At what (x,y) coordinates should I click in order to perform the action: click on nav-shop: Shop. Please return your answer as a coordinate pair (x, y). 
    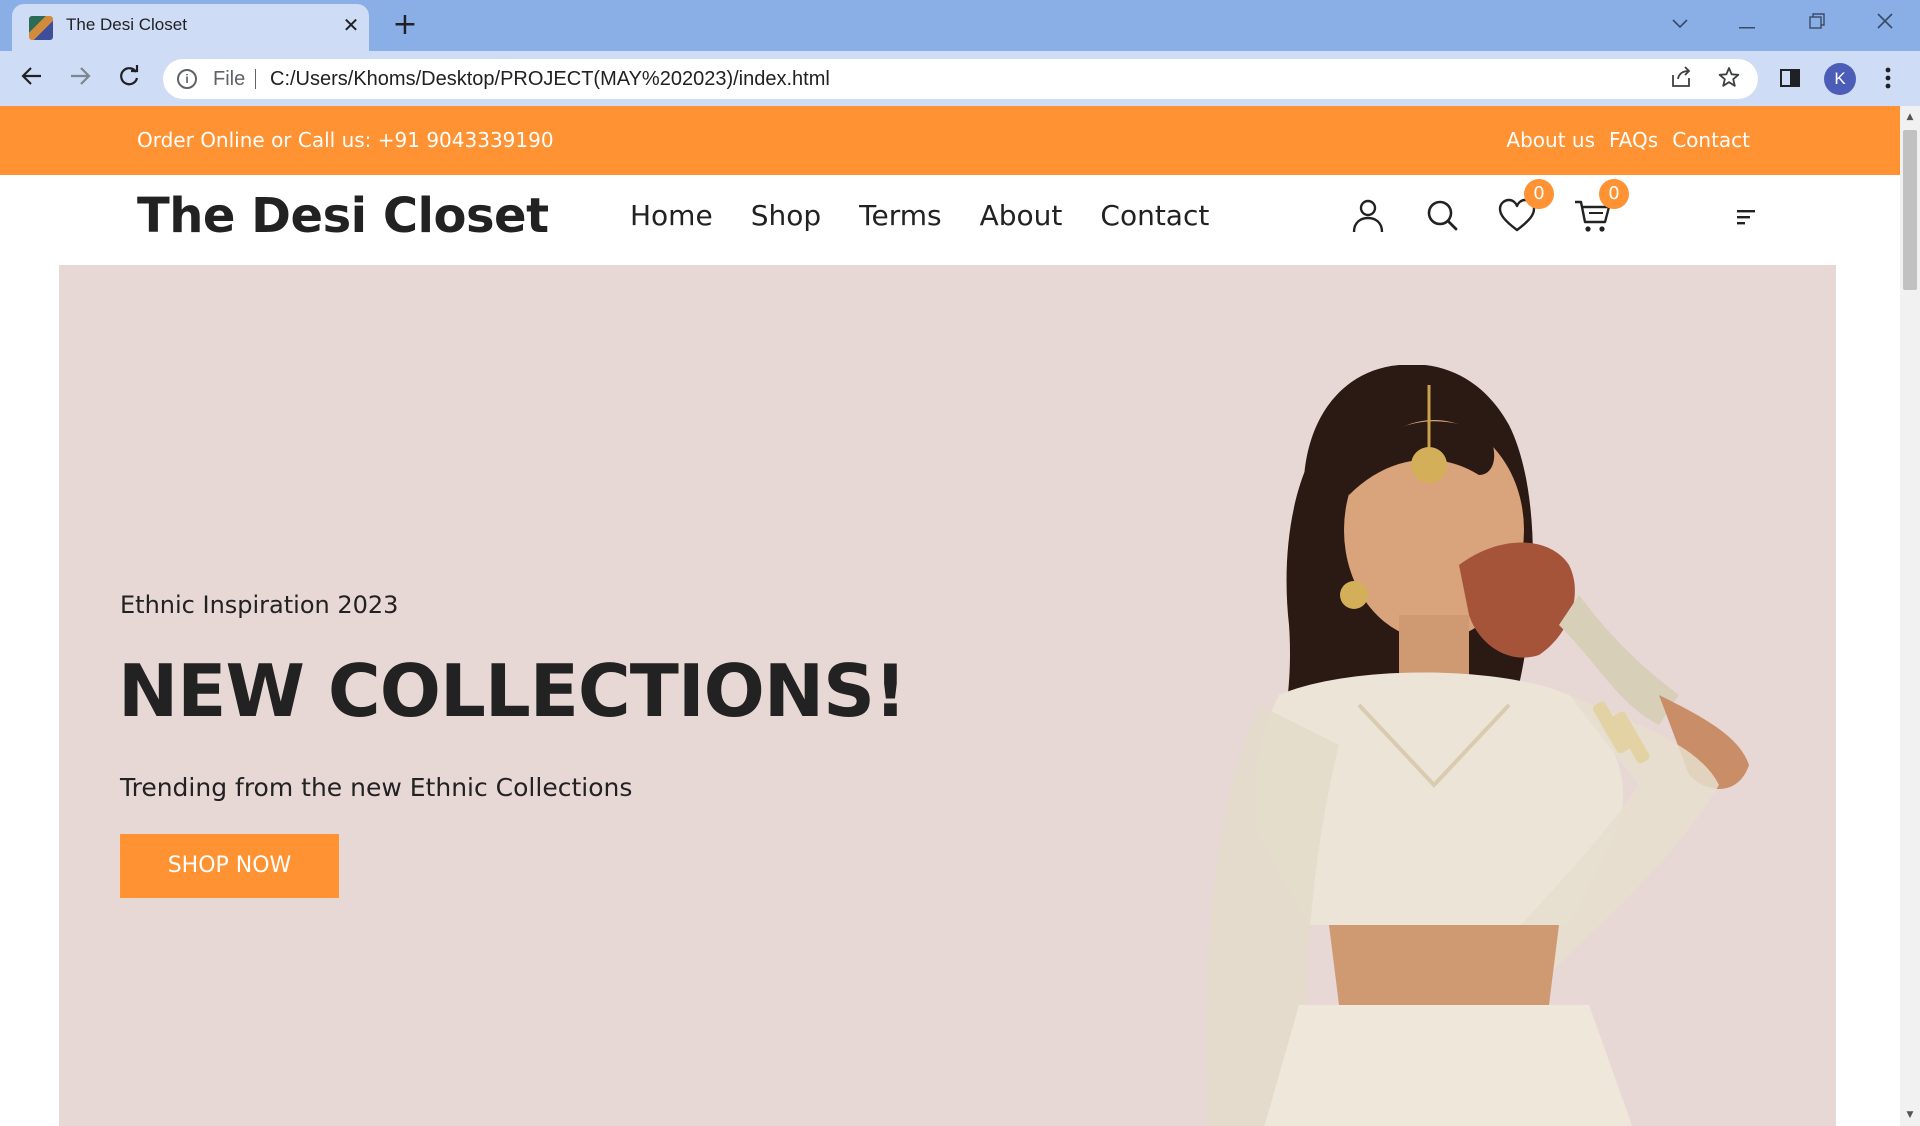
    Looking at the image, I should click on (786, 215).